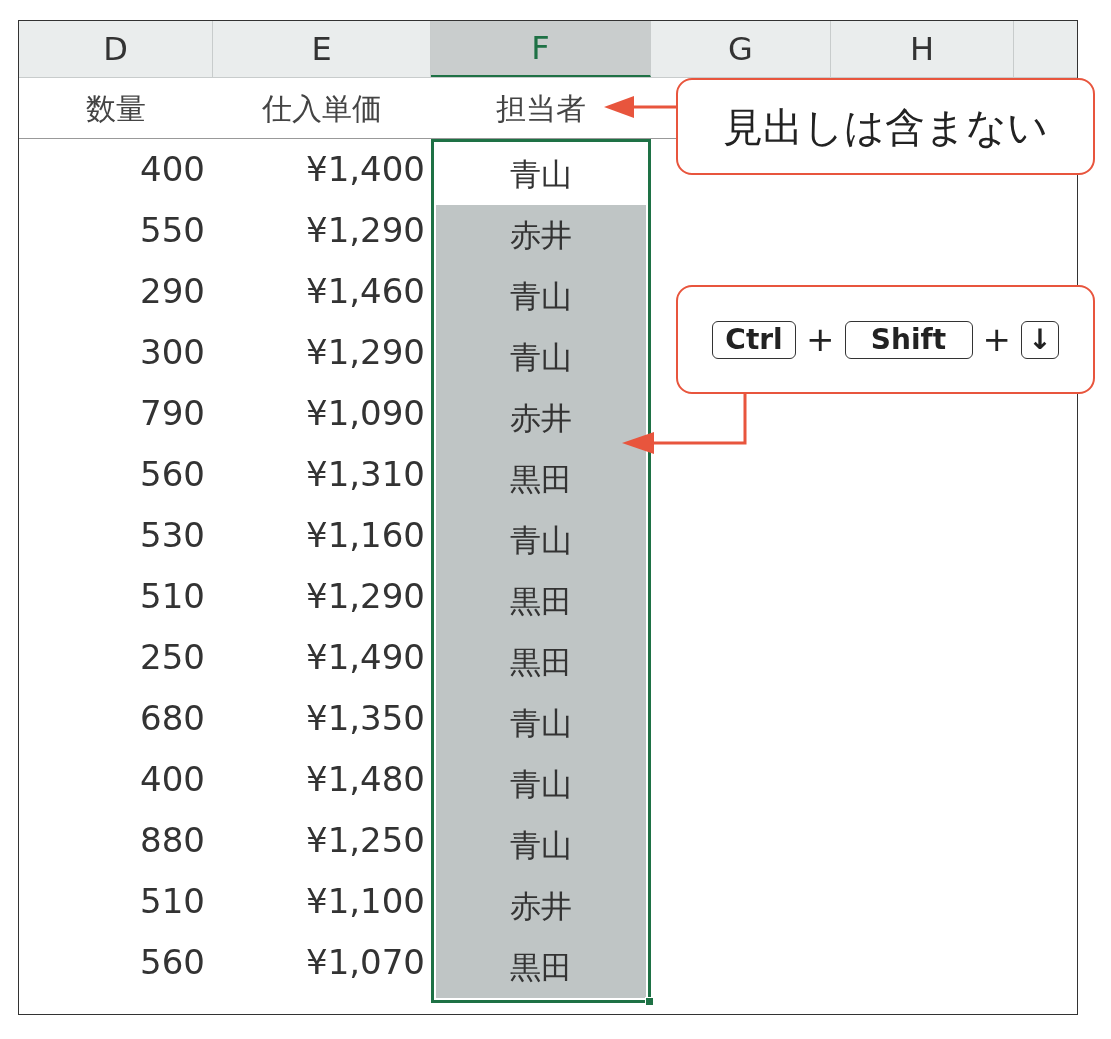  Describe the element at coordinates (541, 49) in the screenshot. I see `column-header: F` at that location.